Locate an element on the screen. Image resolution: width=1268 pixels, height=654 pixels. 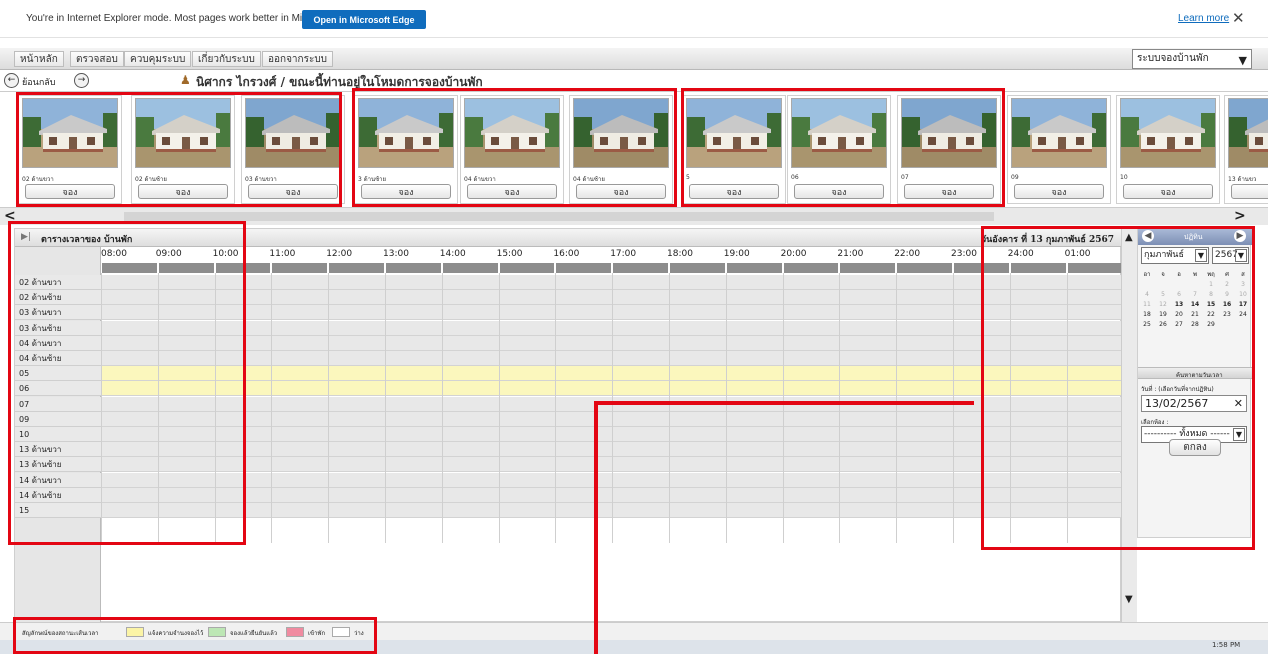
calendar-day: 5 is located at coordinates (1163, 294).